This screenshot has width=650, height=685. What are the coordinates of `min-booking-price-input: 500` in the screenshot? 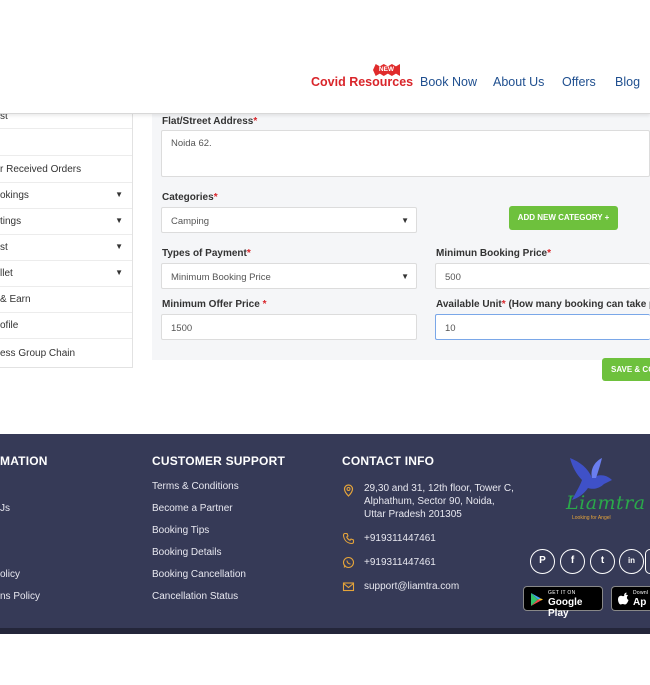 It's located at (542, 276).